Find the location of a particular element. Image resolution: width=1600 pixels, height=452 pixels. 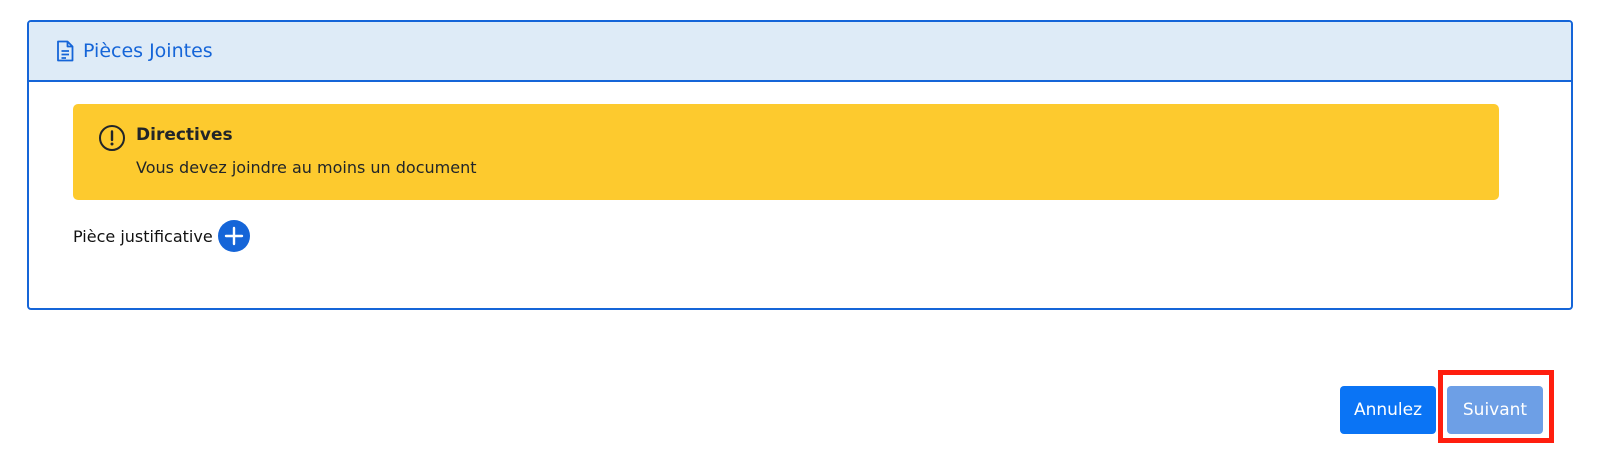

supporting-document-label: Pièce justificative is located at coordinates (143, 236).